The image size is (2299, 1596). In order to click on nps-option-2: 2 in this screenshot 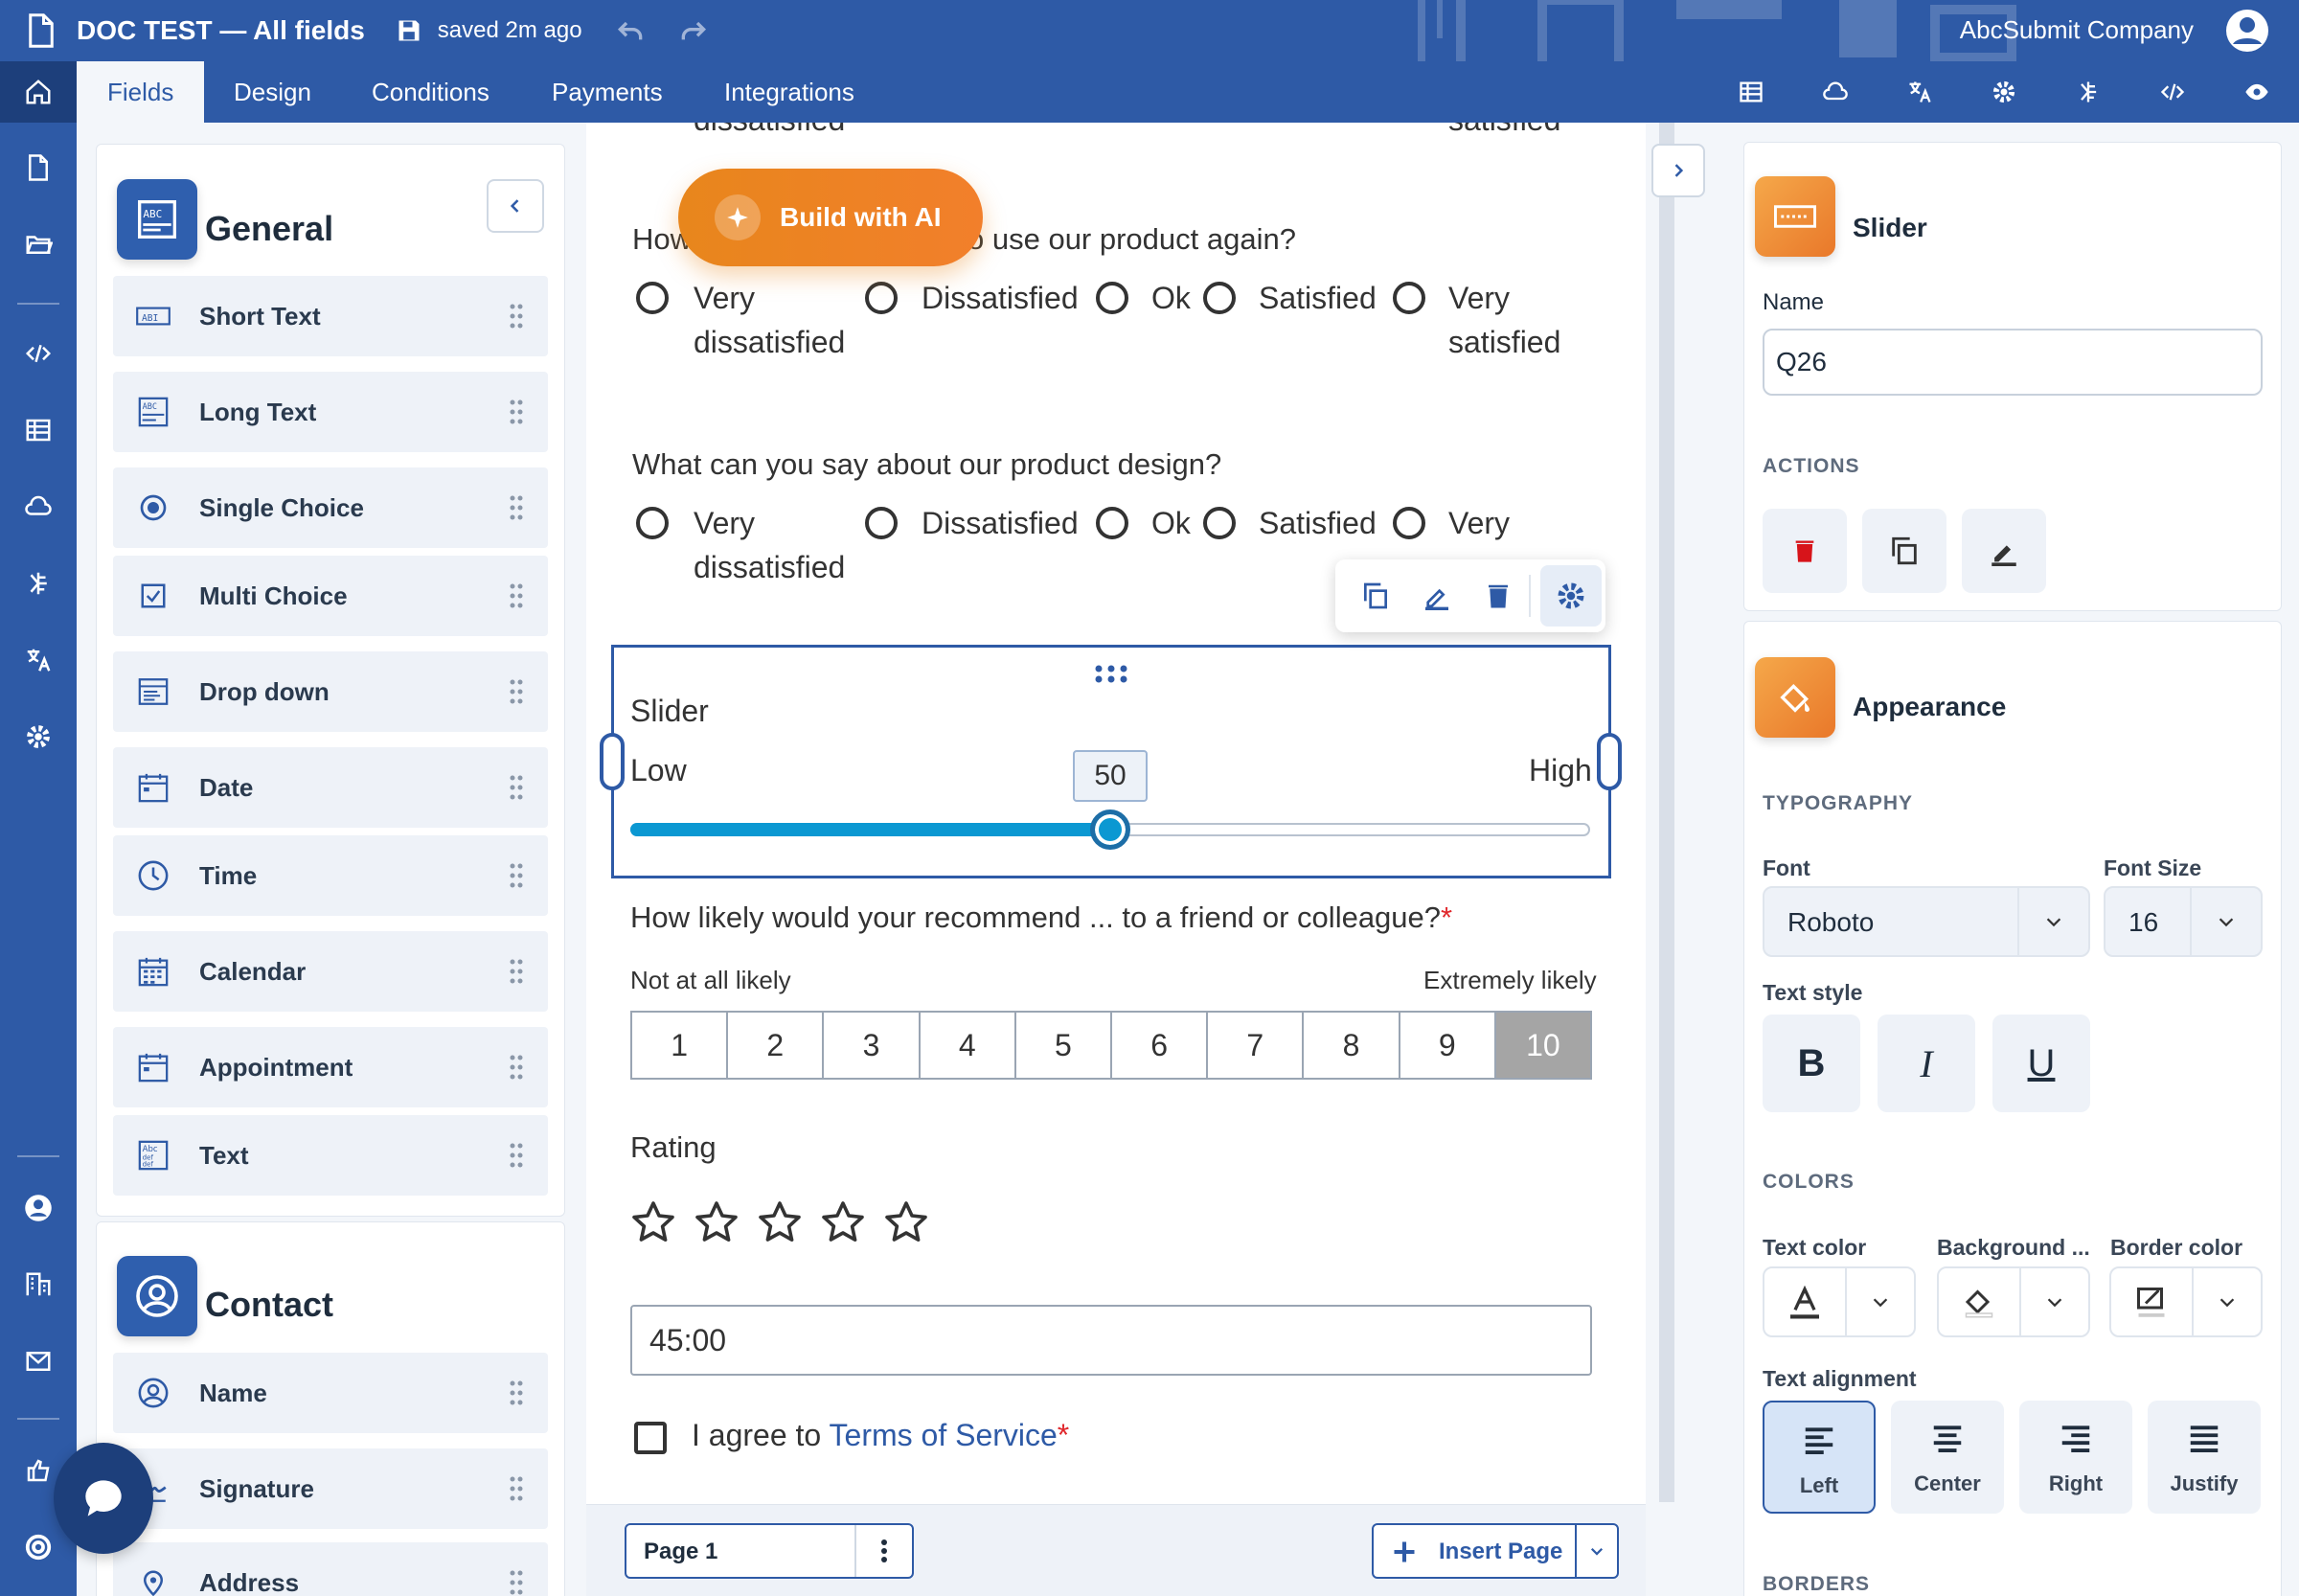, I will do `click(776, 1045)`.